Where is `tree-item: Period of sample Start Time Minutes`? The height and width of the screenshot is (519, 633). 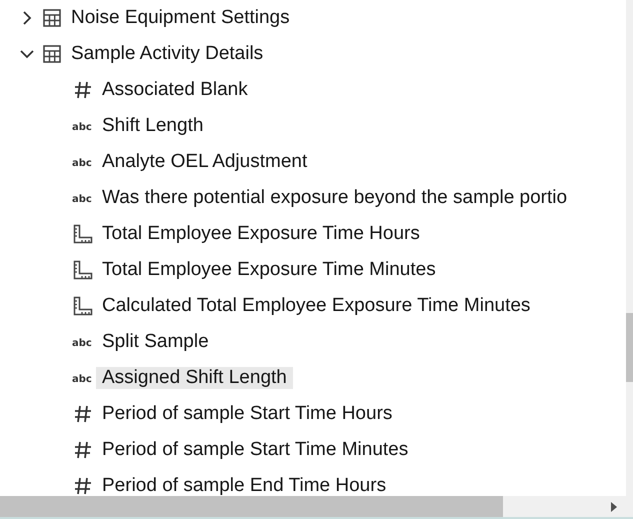
tree-item: Period of sample Start Time Minutes is located at coordinates (255, 450).